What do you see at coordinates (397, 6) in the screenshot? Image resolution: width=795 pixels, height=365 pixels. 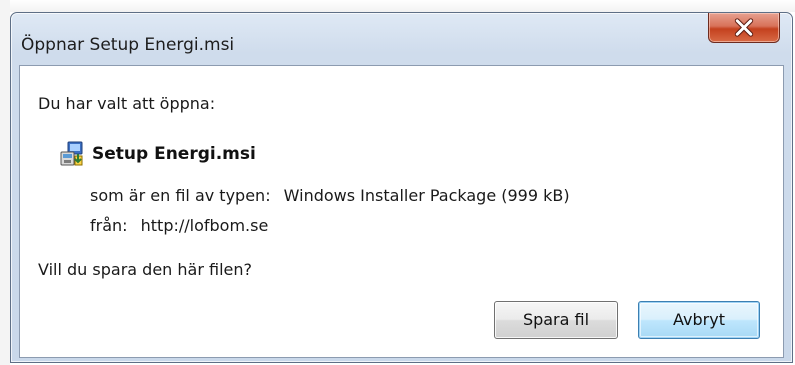 I see `background-window-edge` at bounding box center [397, 6].